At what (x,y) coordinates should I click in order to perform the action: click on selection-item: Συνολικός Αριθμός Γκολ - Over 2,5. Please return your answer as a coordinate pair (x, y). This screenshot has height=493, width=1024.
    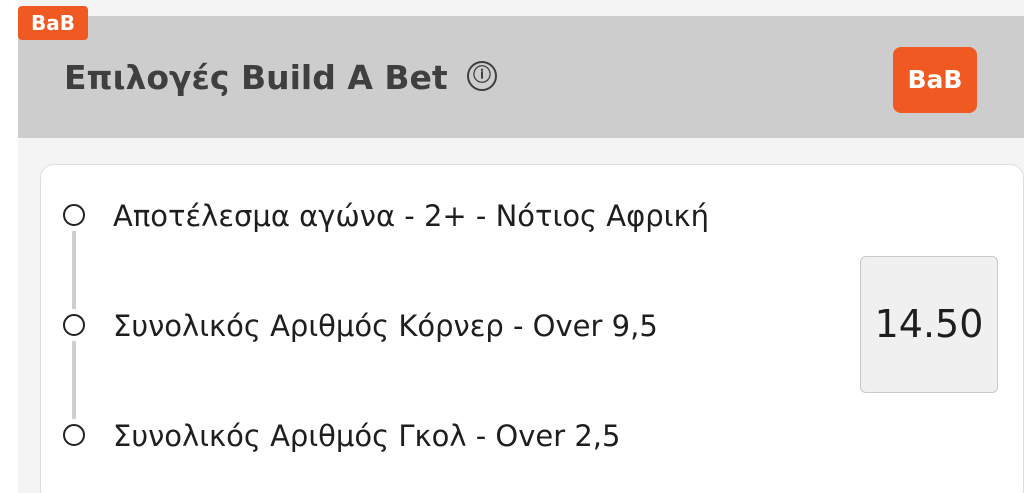
    Looking at the image, I should click on (388, 436).